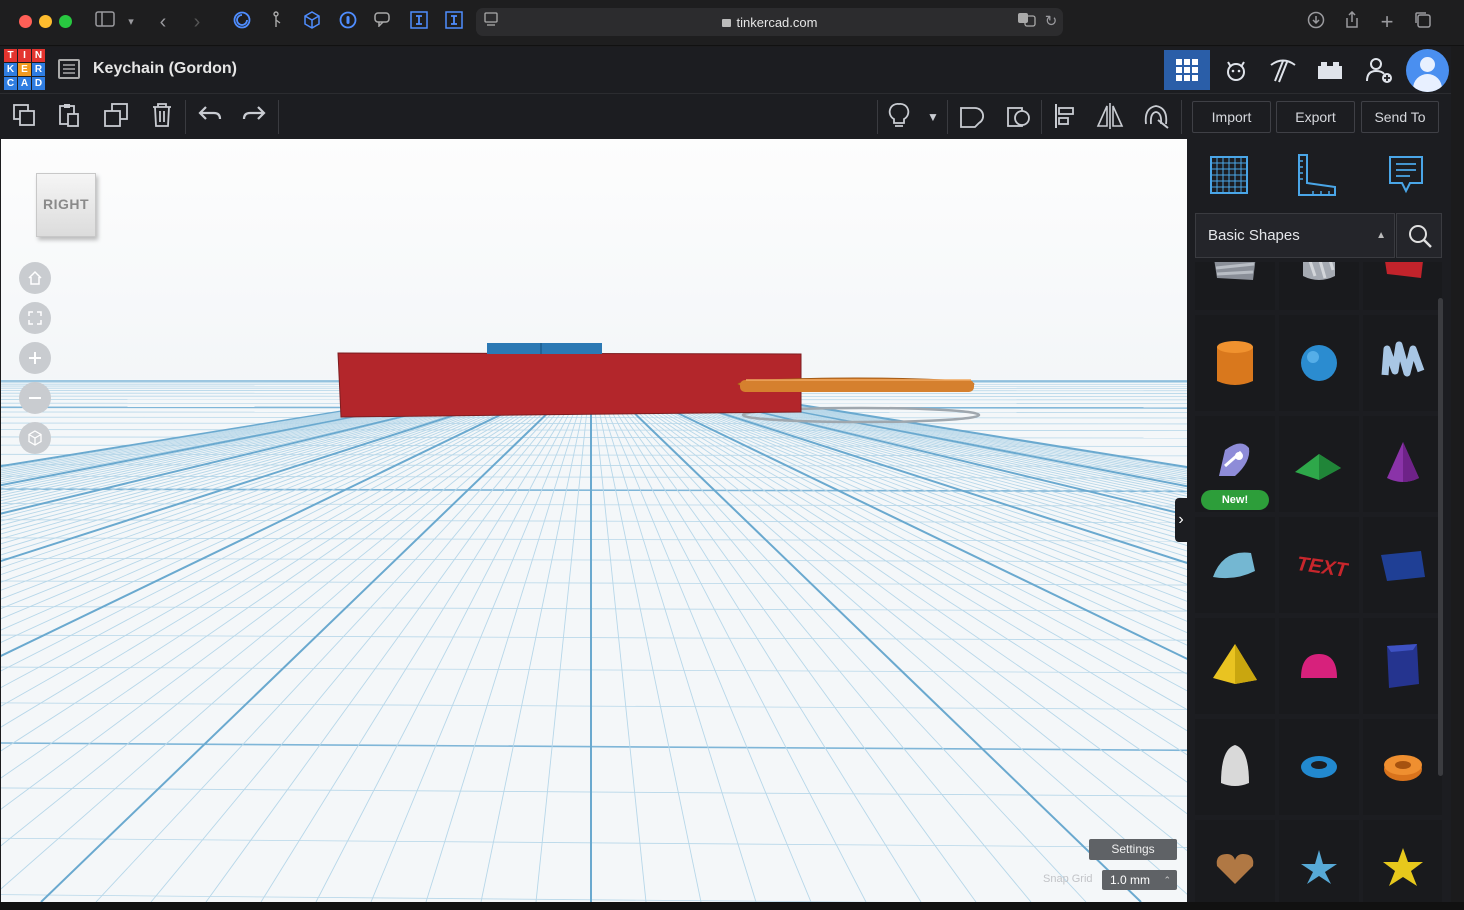 The image size is (1464, 910). What do you see at coordinates (1181, 520) in the screenshot?
I see `panel-collapse-tab: ›` at bounding box center [1181, 520].